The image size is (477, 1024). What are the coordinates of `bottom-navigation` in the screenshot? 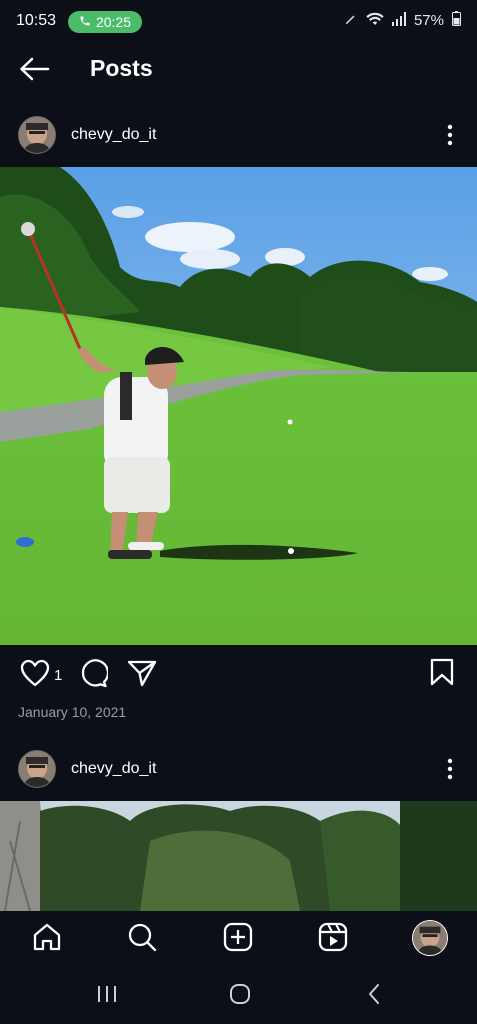 It's located at (238, 940).